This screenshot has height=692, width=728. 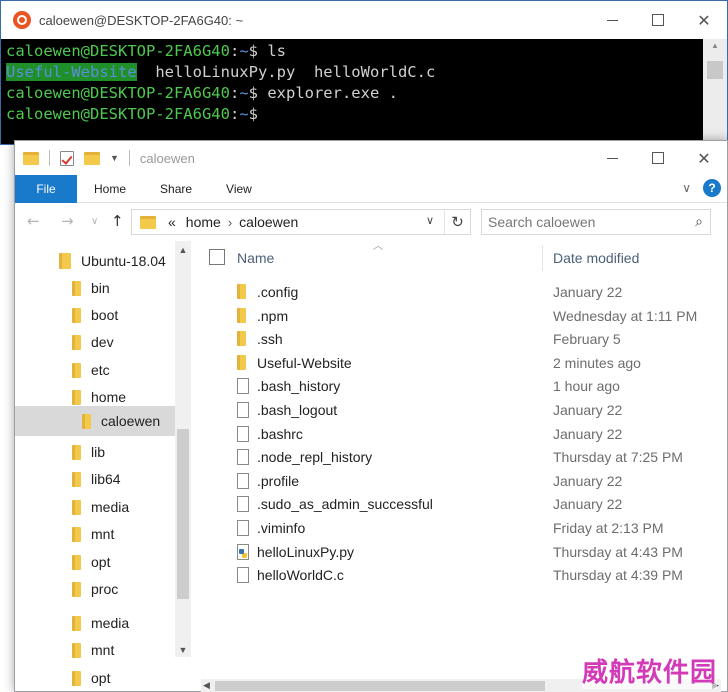 I want to click on file-row: .config January 22, so click(x=451, y=293).